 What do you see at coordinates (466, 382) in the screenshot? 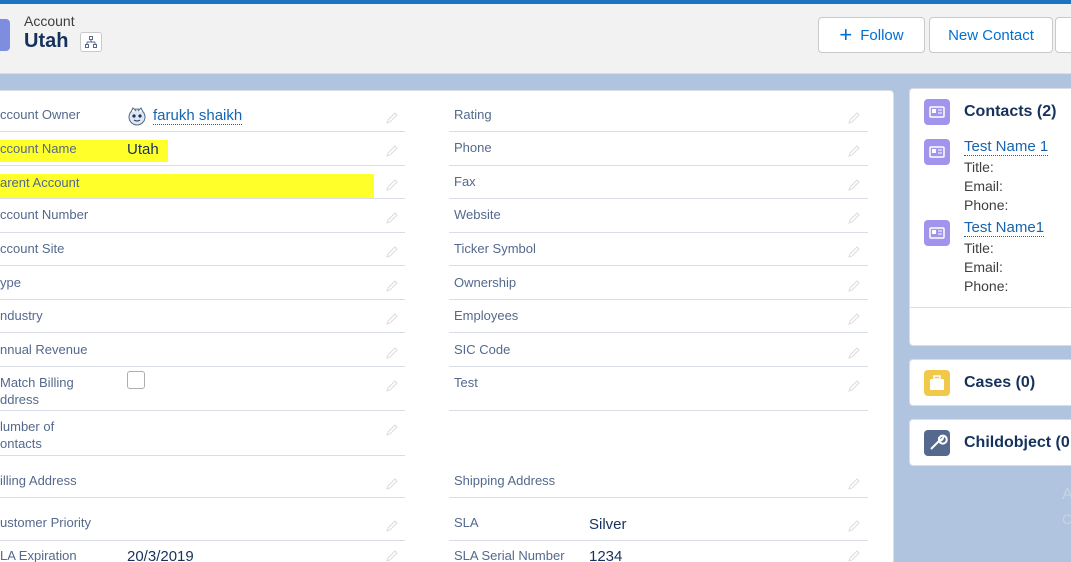
I see `field-label-test: Test` at bounding box center [466, 382].